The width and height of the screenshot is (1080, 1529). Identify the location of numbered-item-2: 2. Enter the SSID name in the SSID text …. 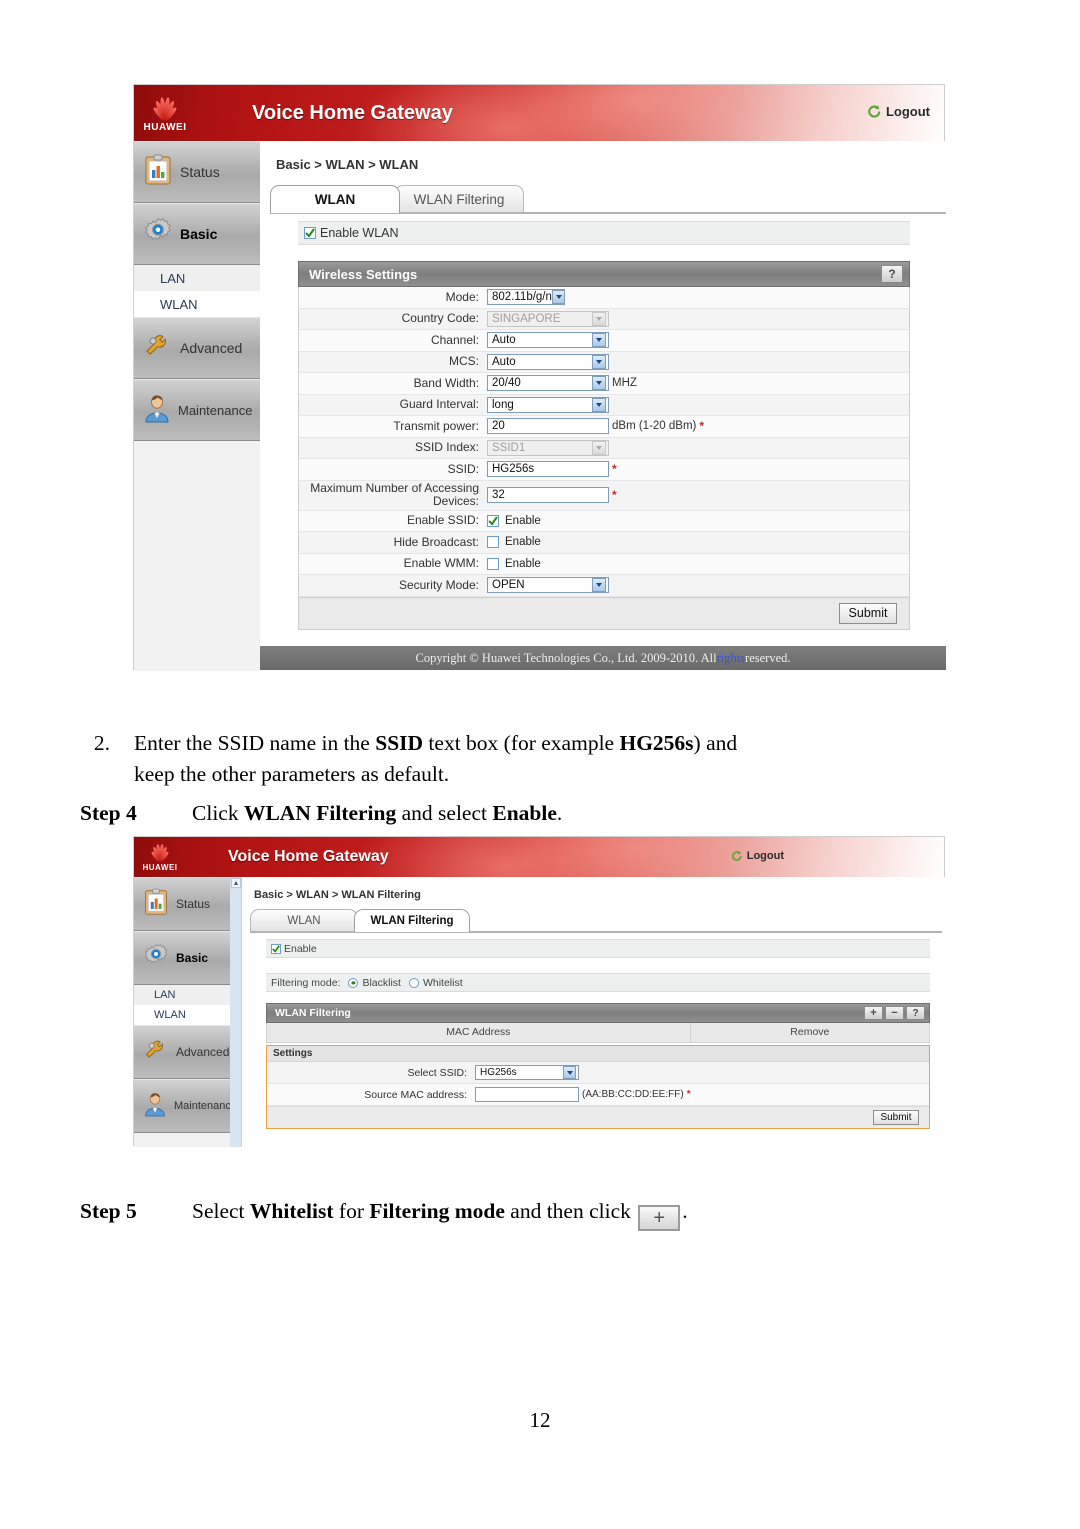
(540, 759).